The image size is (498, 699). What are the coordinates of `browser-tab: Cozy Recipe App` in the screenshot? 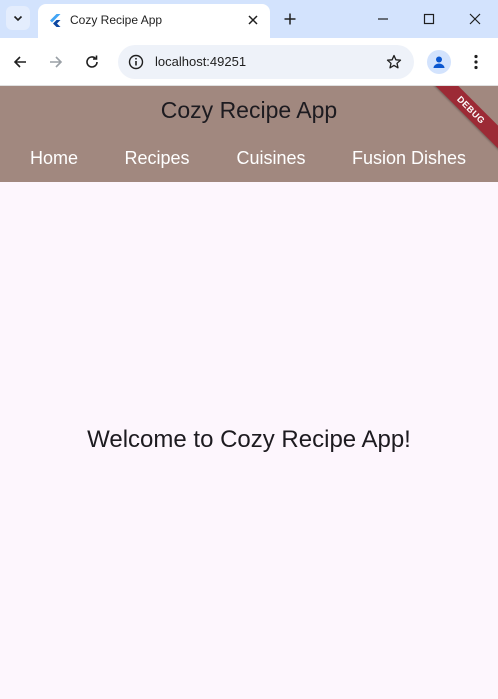 It's located at (154, 21).